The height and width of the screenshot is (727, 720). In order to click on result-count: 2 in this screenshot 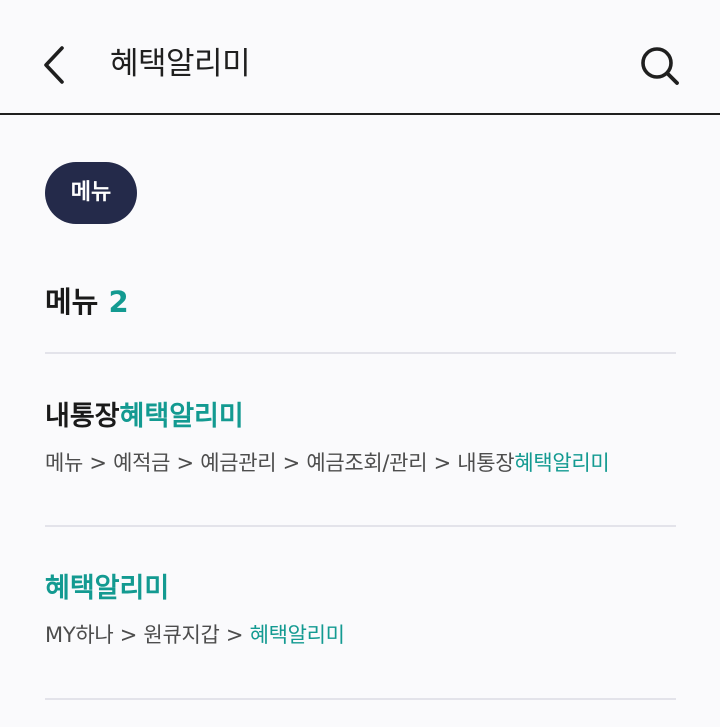, I will do `click(118, 302)`.